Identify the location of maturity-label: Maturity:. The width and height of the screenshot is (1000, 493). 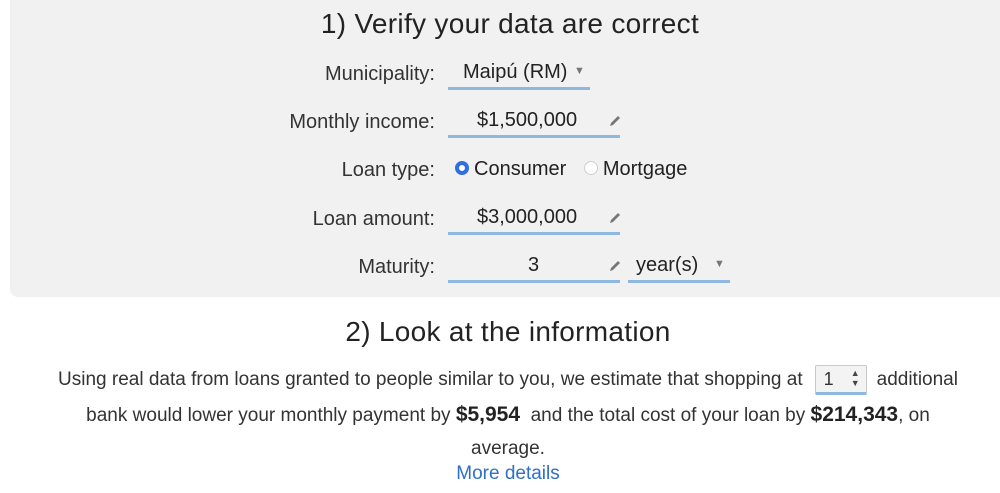
(396, 267).